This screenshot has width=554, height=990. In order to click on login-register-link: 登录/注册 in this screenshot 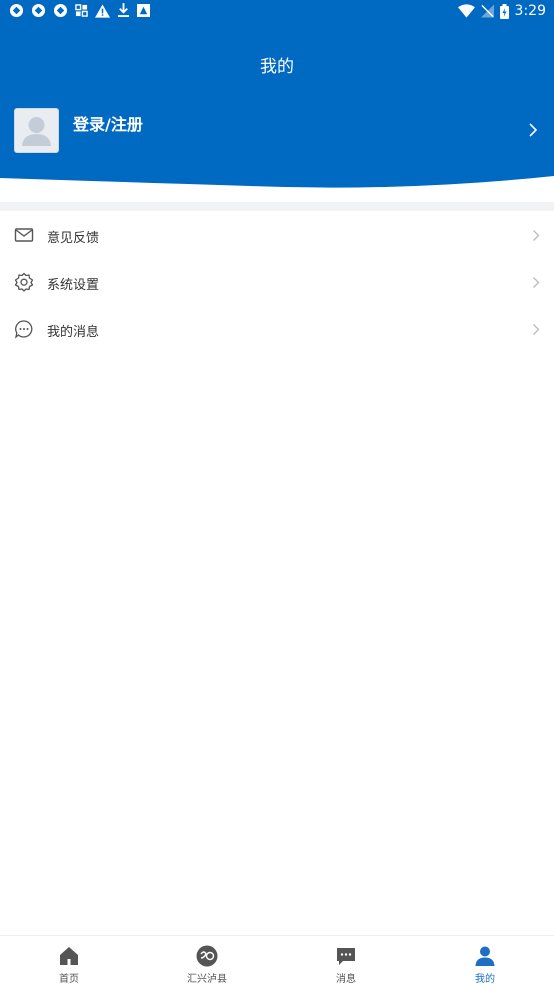, I will do `click(108, 123)`.